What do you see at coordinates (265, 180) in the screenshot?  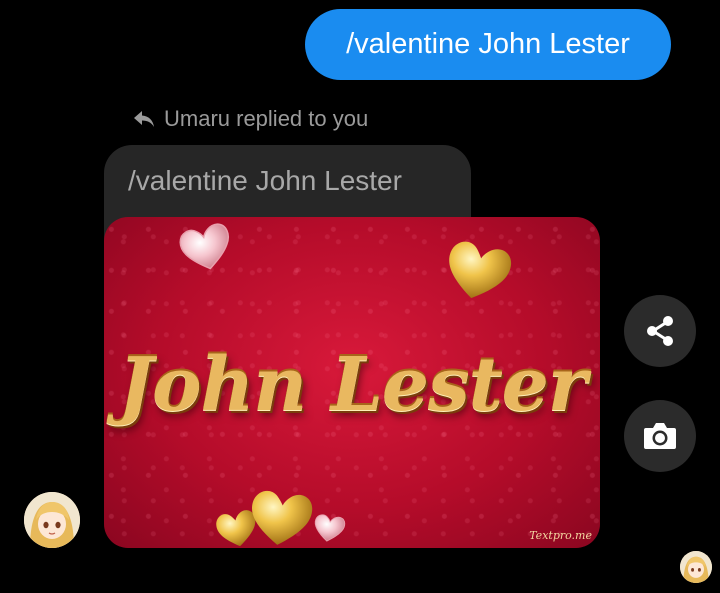 I see `quoted-message-text: /valentine John Lester` at bounding box center [265, 180].